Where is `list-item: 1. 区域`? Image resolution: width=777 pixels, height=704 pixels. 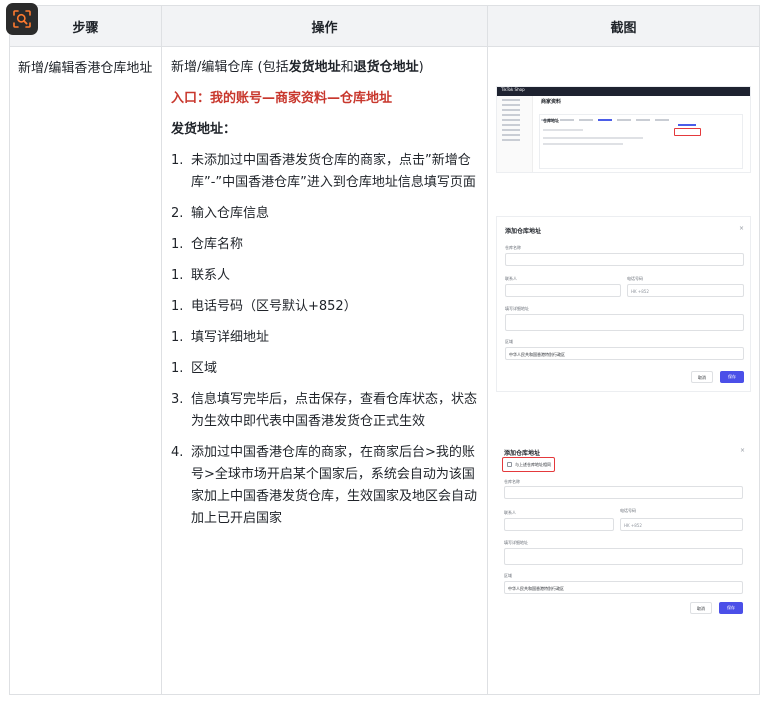 list-item: 1. 区域 is located at coordinates (194, 368).